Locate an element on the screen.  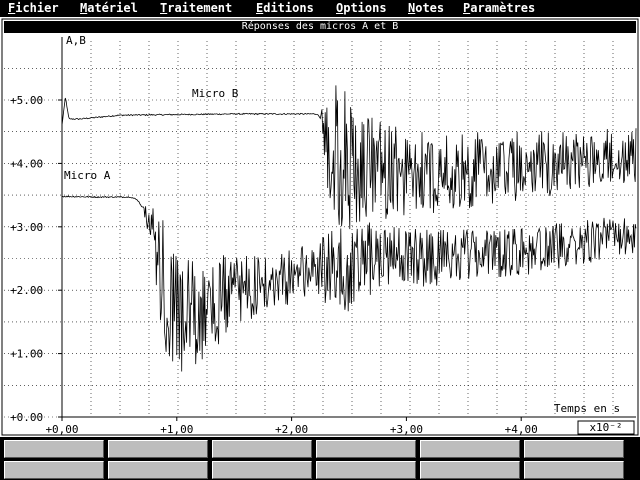
x-tick-label: +4,00 is located at coordinates (521, 429).